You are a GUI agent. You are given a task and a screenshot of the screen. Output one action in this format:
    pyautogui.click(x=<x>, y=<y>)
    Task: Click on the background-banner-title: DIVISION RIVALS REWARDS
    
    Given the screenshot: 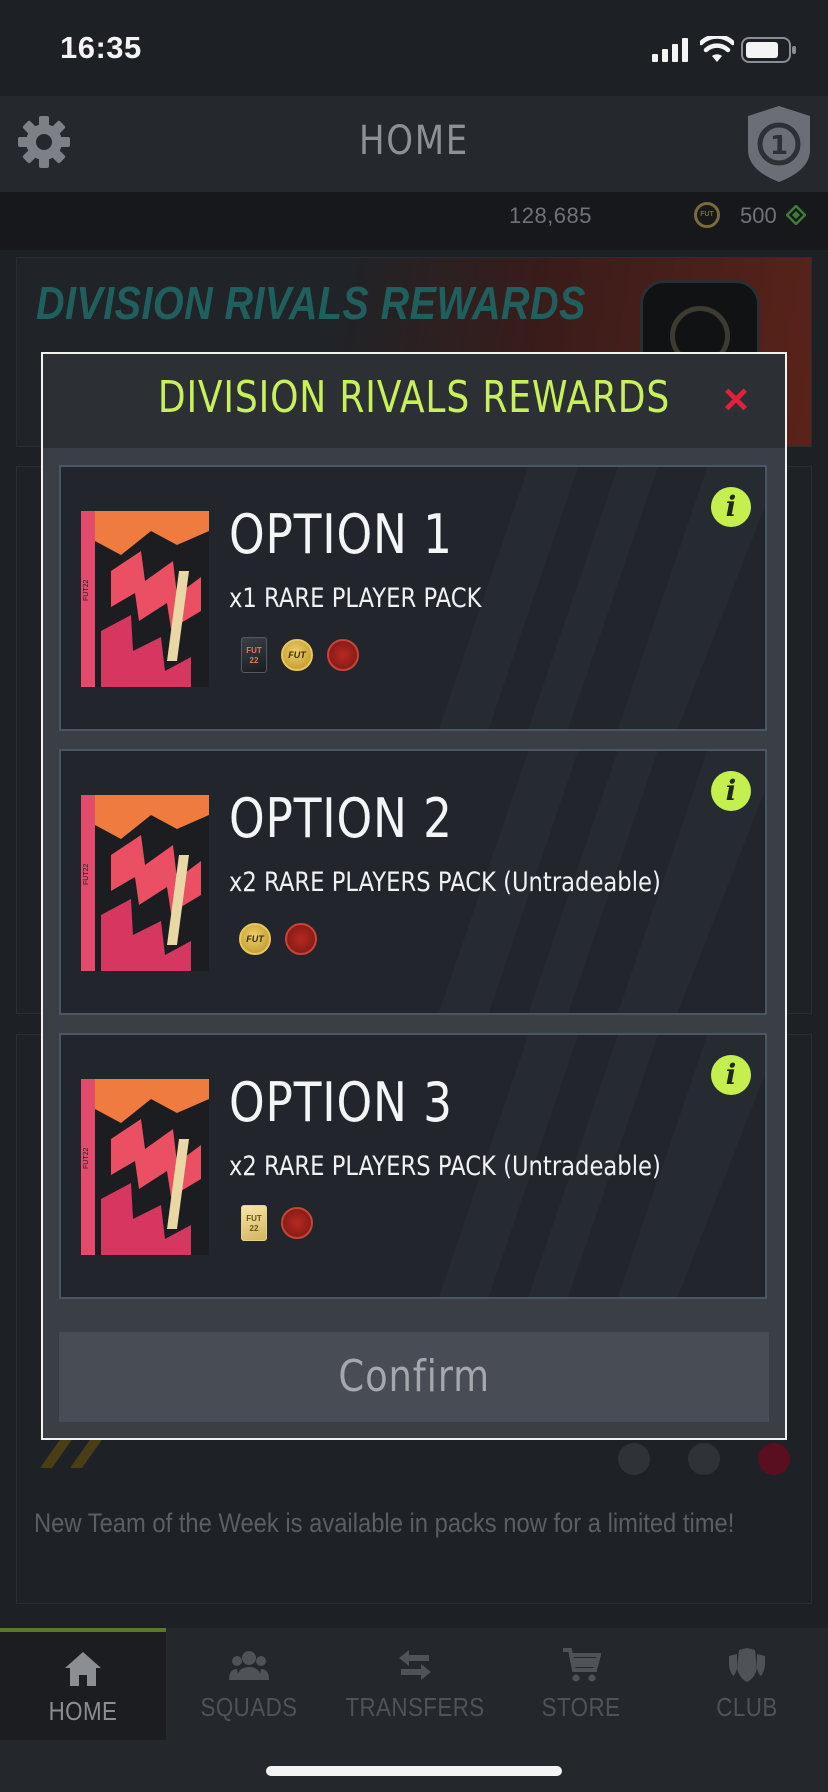 What is the action you would take?
    pyautogui.click(x=311, y=303)
    